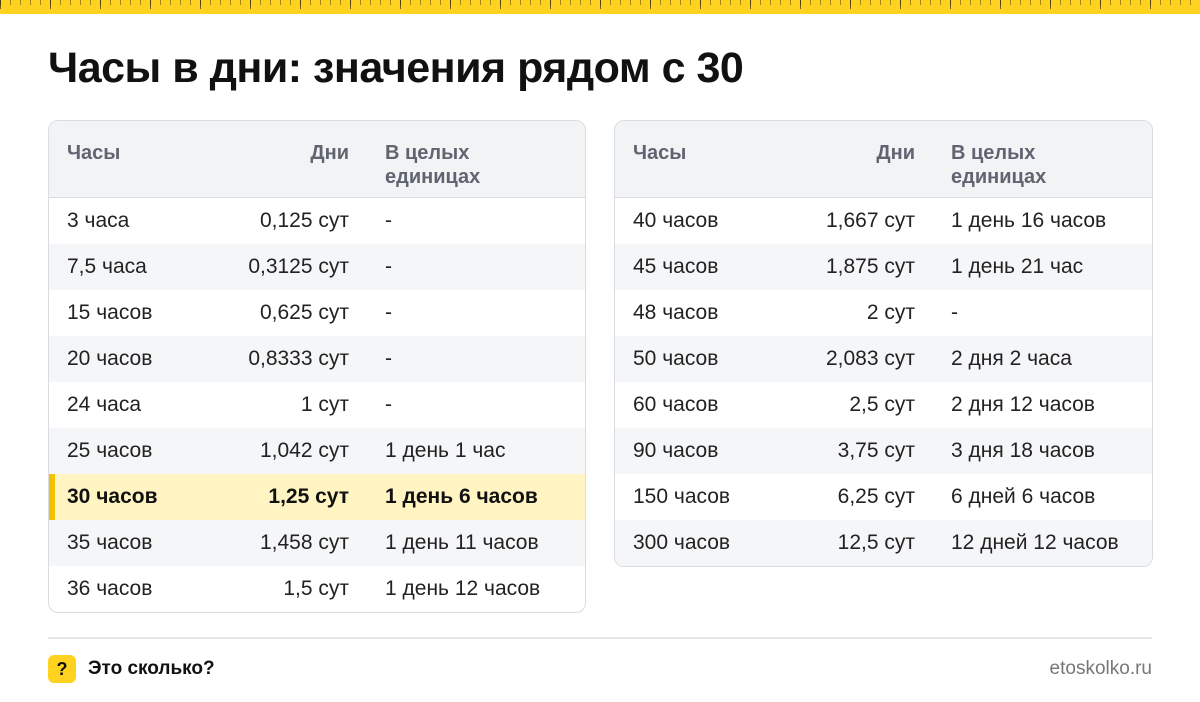 Image resolution: width=1200 pixels, height=702 pixels. What do you see at coordinates (1101, 669) in the screenshot?
I see `site-link: etoskolko.ru` at bounding box center [1101, 669].